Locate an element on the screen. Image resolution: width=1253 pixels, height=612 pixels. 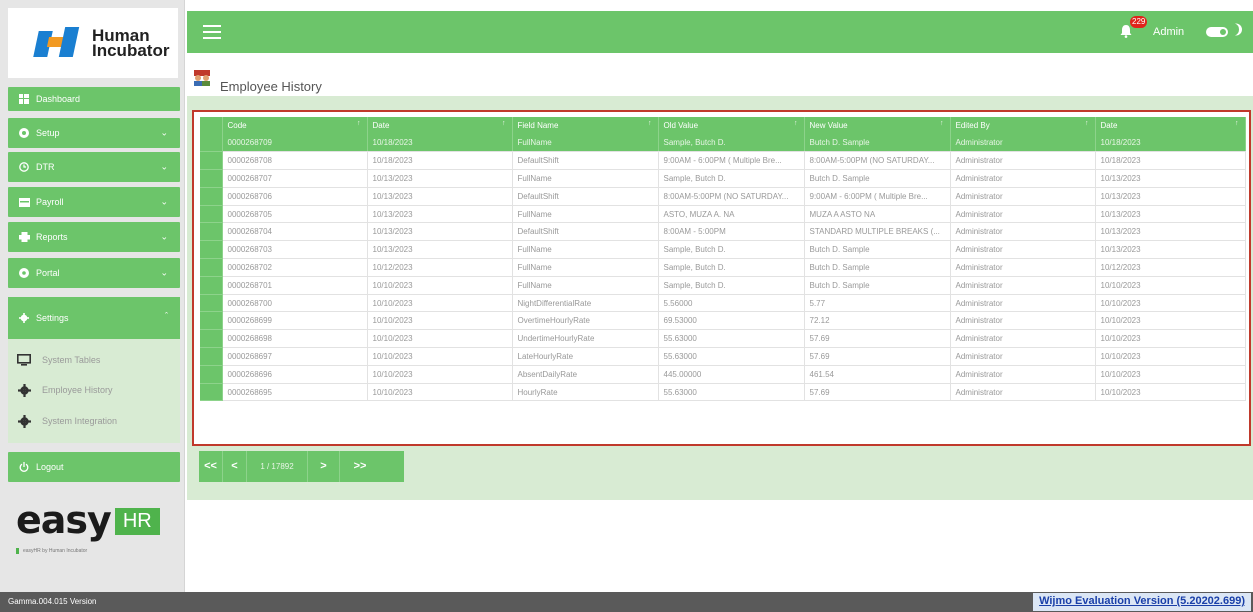
table-cell: 55.63000 is located at coordinates (731, 392).